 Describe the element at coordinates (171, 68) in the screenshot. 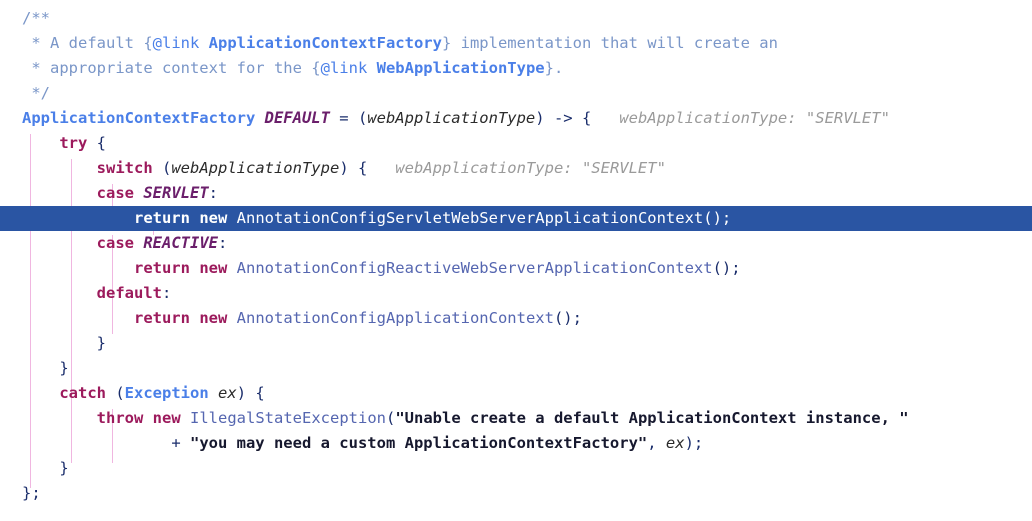

I see `comment-text: * appropriate context for the {` at that location.